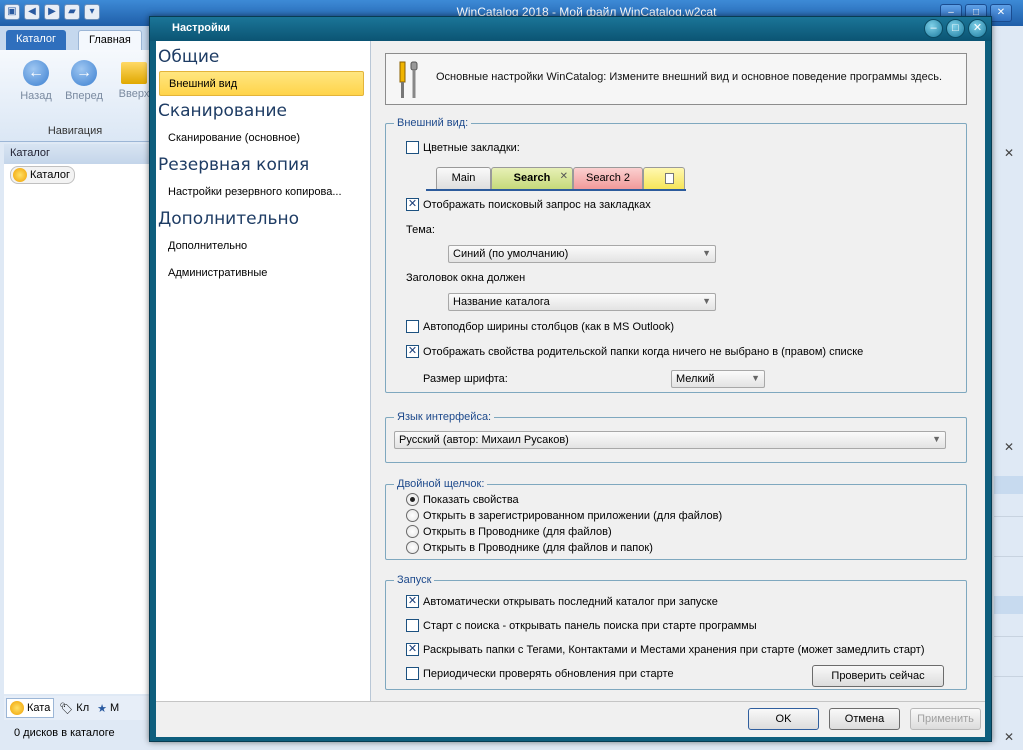 This screenshot has height=750, width=1023. Describe the element at coordinates (670, 440) in the screenshot. I see `language-select: Русский (автор: Михаил Русаков) ▼` at that location.